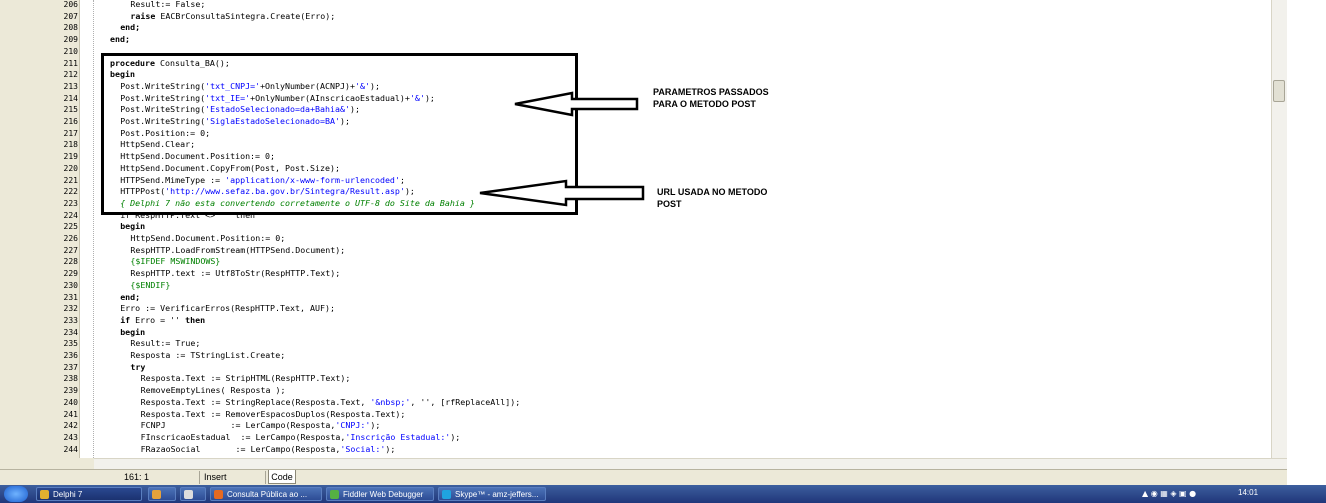 The image size is (1326, 503). What do you see at coordinates (383, 494) in the screenshot?
I see `taskbar-button-label: Fiddler Web Debugger` at bounding box center [383, 494].